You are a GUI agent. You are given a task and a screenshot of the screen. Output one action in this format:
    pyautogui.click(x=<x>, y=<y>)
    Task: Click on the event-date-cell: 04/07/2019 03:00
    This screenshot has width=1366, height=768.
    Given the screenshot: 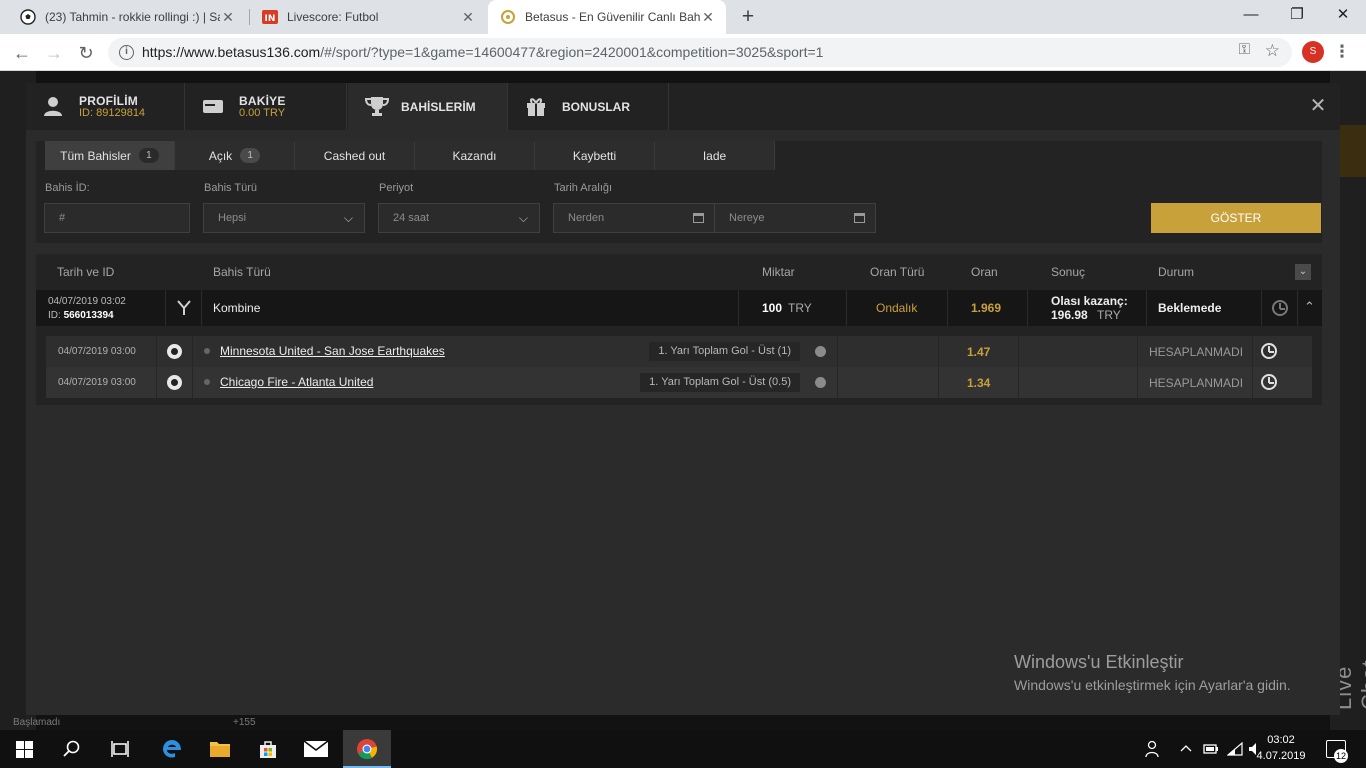 What is the action you would take?
    pyautogui.click(x=101, y=382)
    